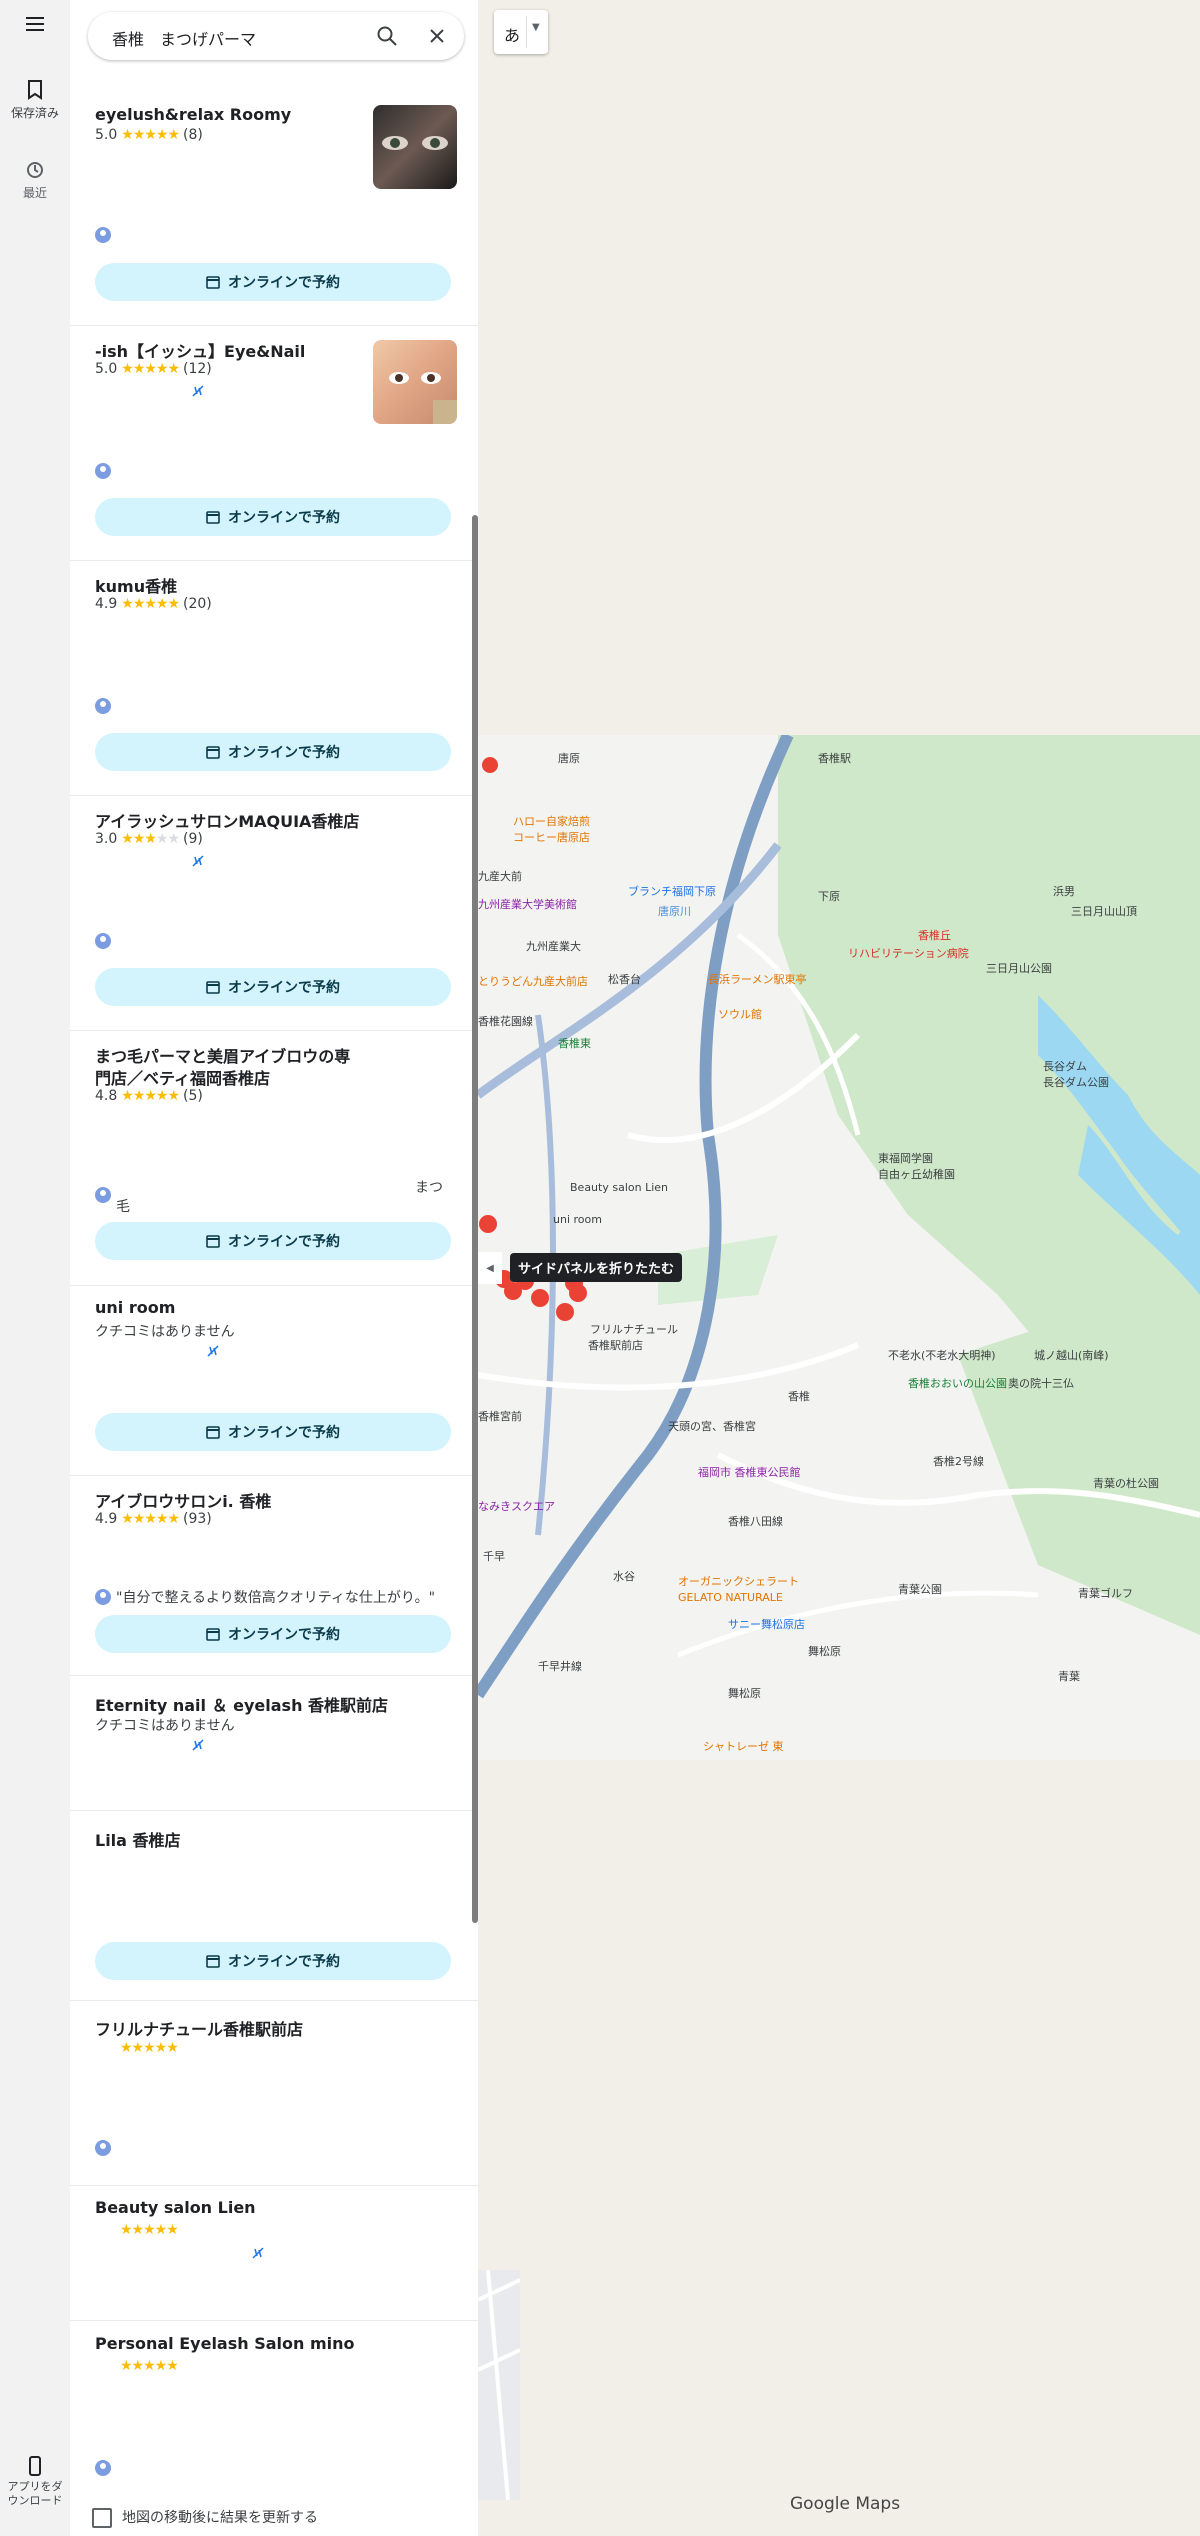  What do you see at coordinates (672, 891) in the screenshot?
I see `map-label: ブランチ福岡下原` at bounding box center [672, 891].